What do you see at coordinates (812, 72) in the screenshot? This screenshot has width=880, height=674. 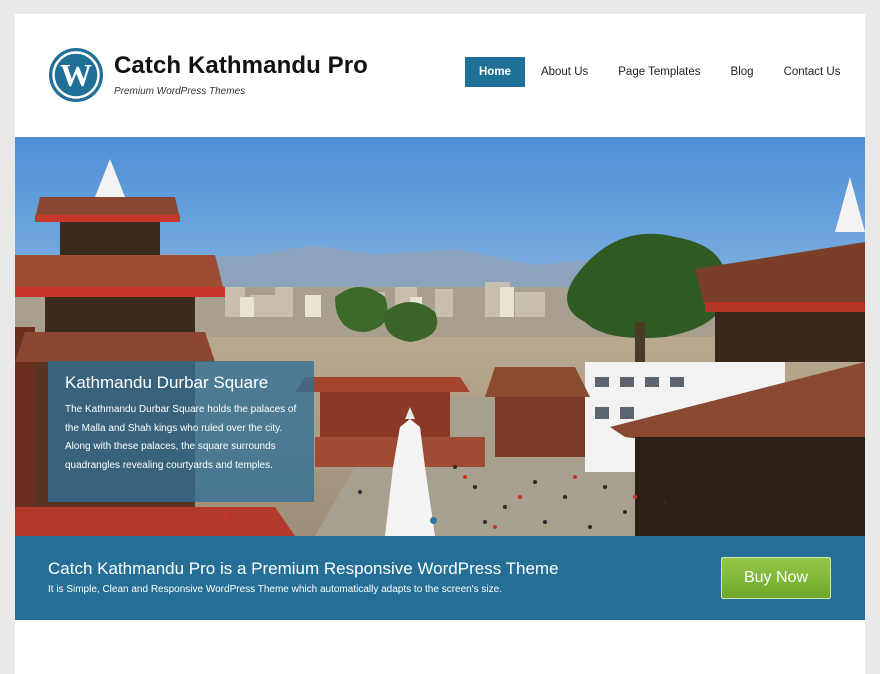 I see `nav-contact-us: Contact Us` at bounding box center [812, 72].